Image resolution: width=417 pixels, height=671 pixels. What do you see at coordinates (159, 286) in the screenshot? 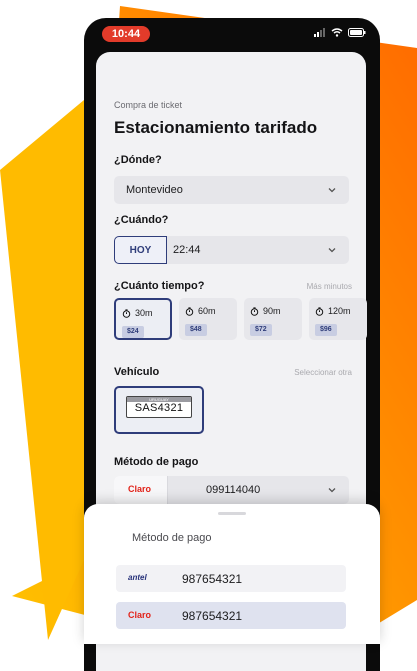
I see `duration-label: ¿Cuánto tiempo?` at bounding box center [159, 286].